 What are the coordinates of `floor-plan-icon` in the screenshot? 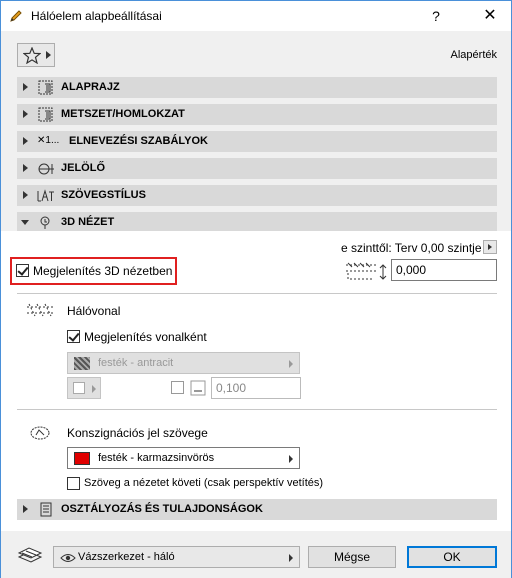 It's located at (45, 87).